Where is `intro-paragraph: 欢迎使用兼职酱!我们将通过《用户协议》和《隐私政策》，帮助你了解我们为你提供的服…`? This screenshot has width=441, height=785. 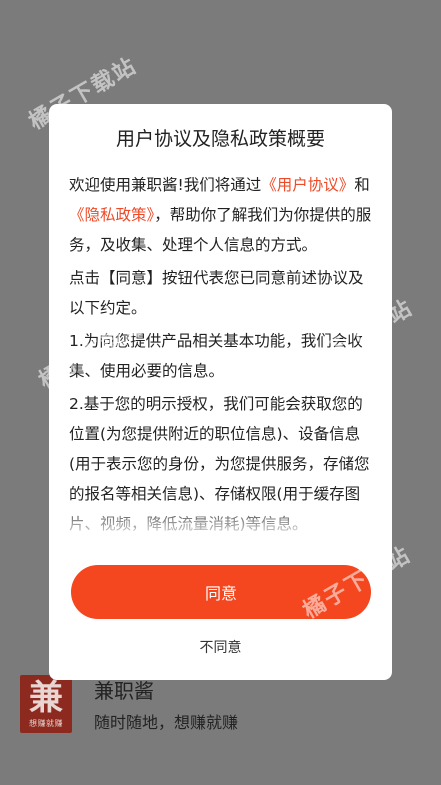
intro-paragraph: 欢迎使用兼职酱!我们将通过《用户协议》和《隐私政策》，帮助你了解我们为你提供的服… is located at coordinates (220, 215).